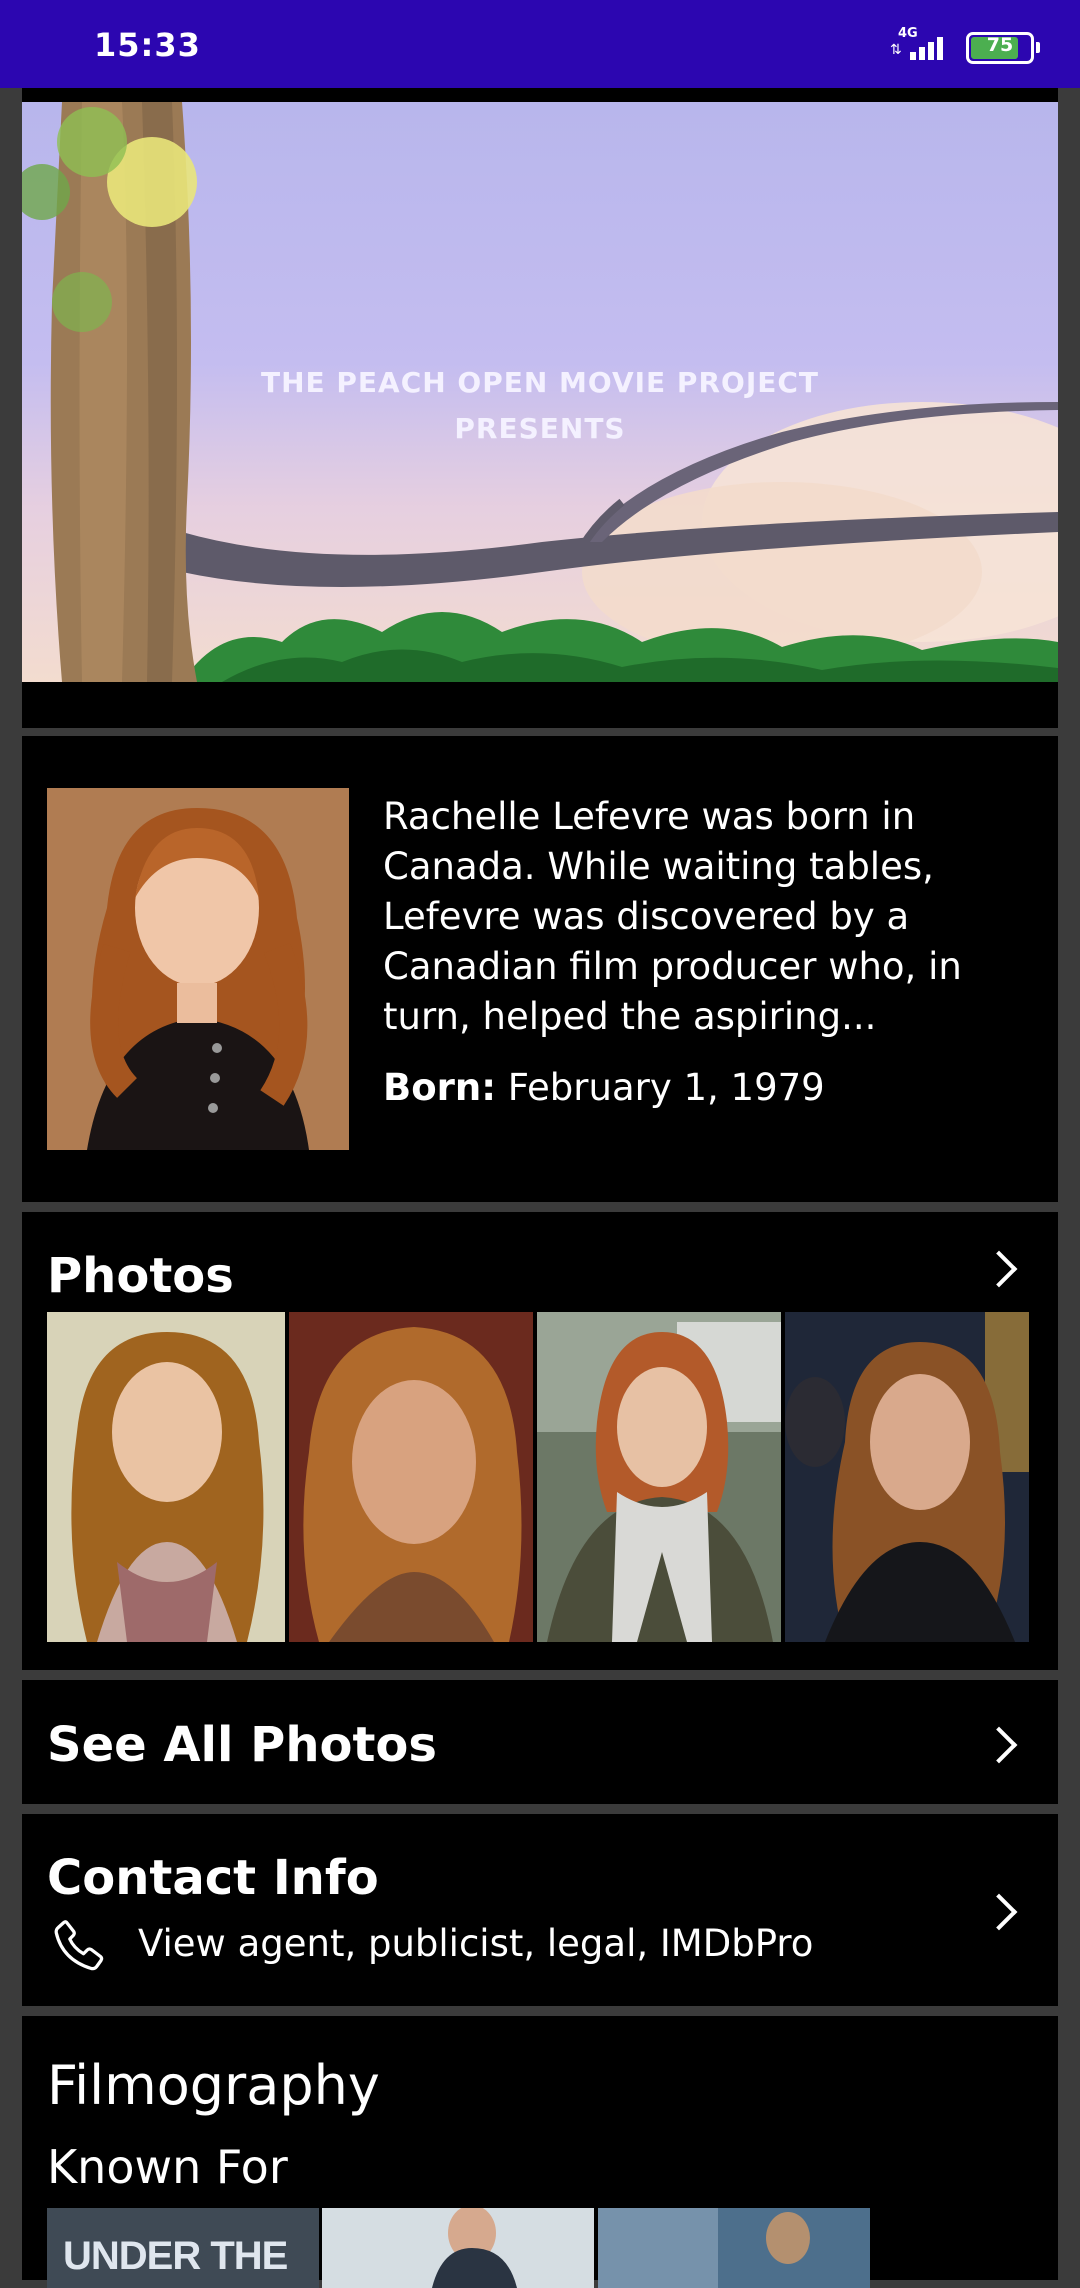 This screenshot has width=1080, height=2288. Describe the element at coordinates (930, 45) in the screenshot. I see `signal-icon` at that location.